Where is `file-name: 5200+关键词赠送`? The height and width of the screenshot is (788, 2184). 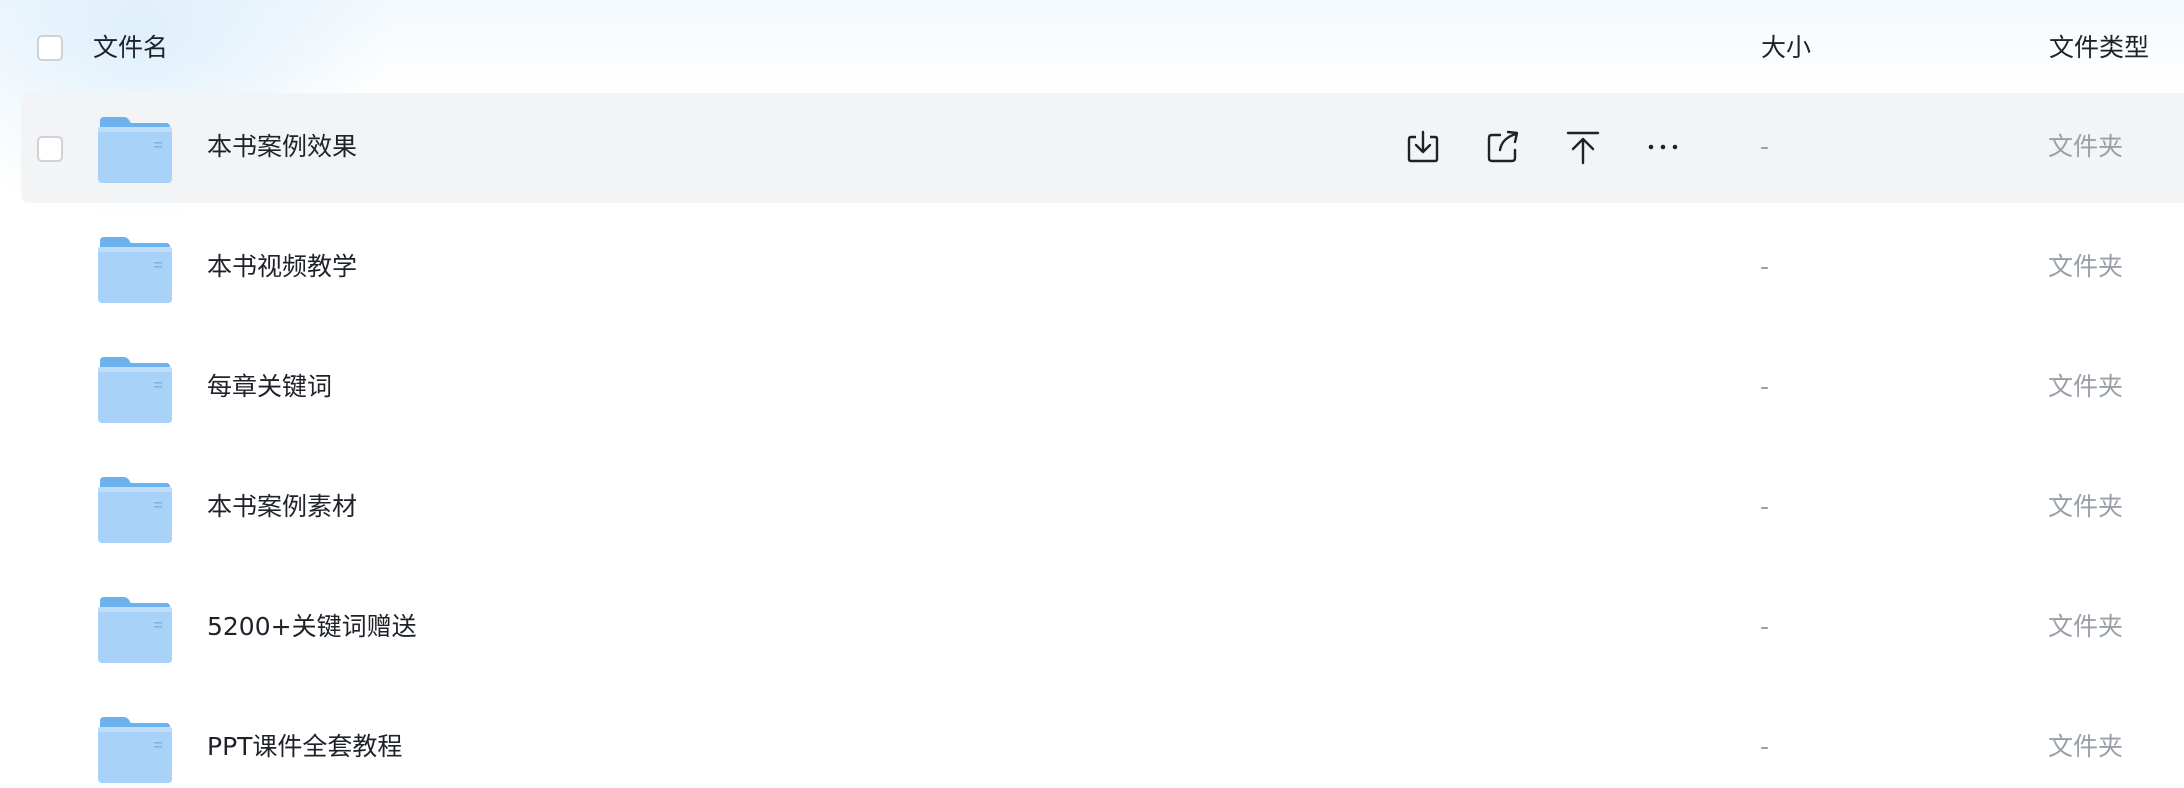 file-name: 5200+关键词赠送 is located at coordinates (312, 627).